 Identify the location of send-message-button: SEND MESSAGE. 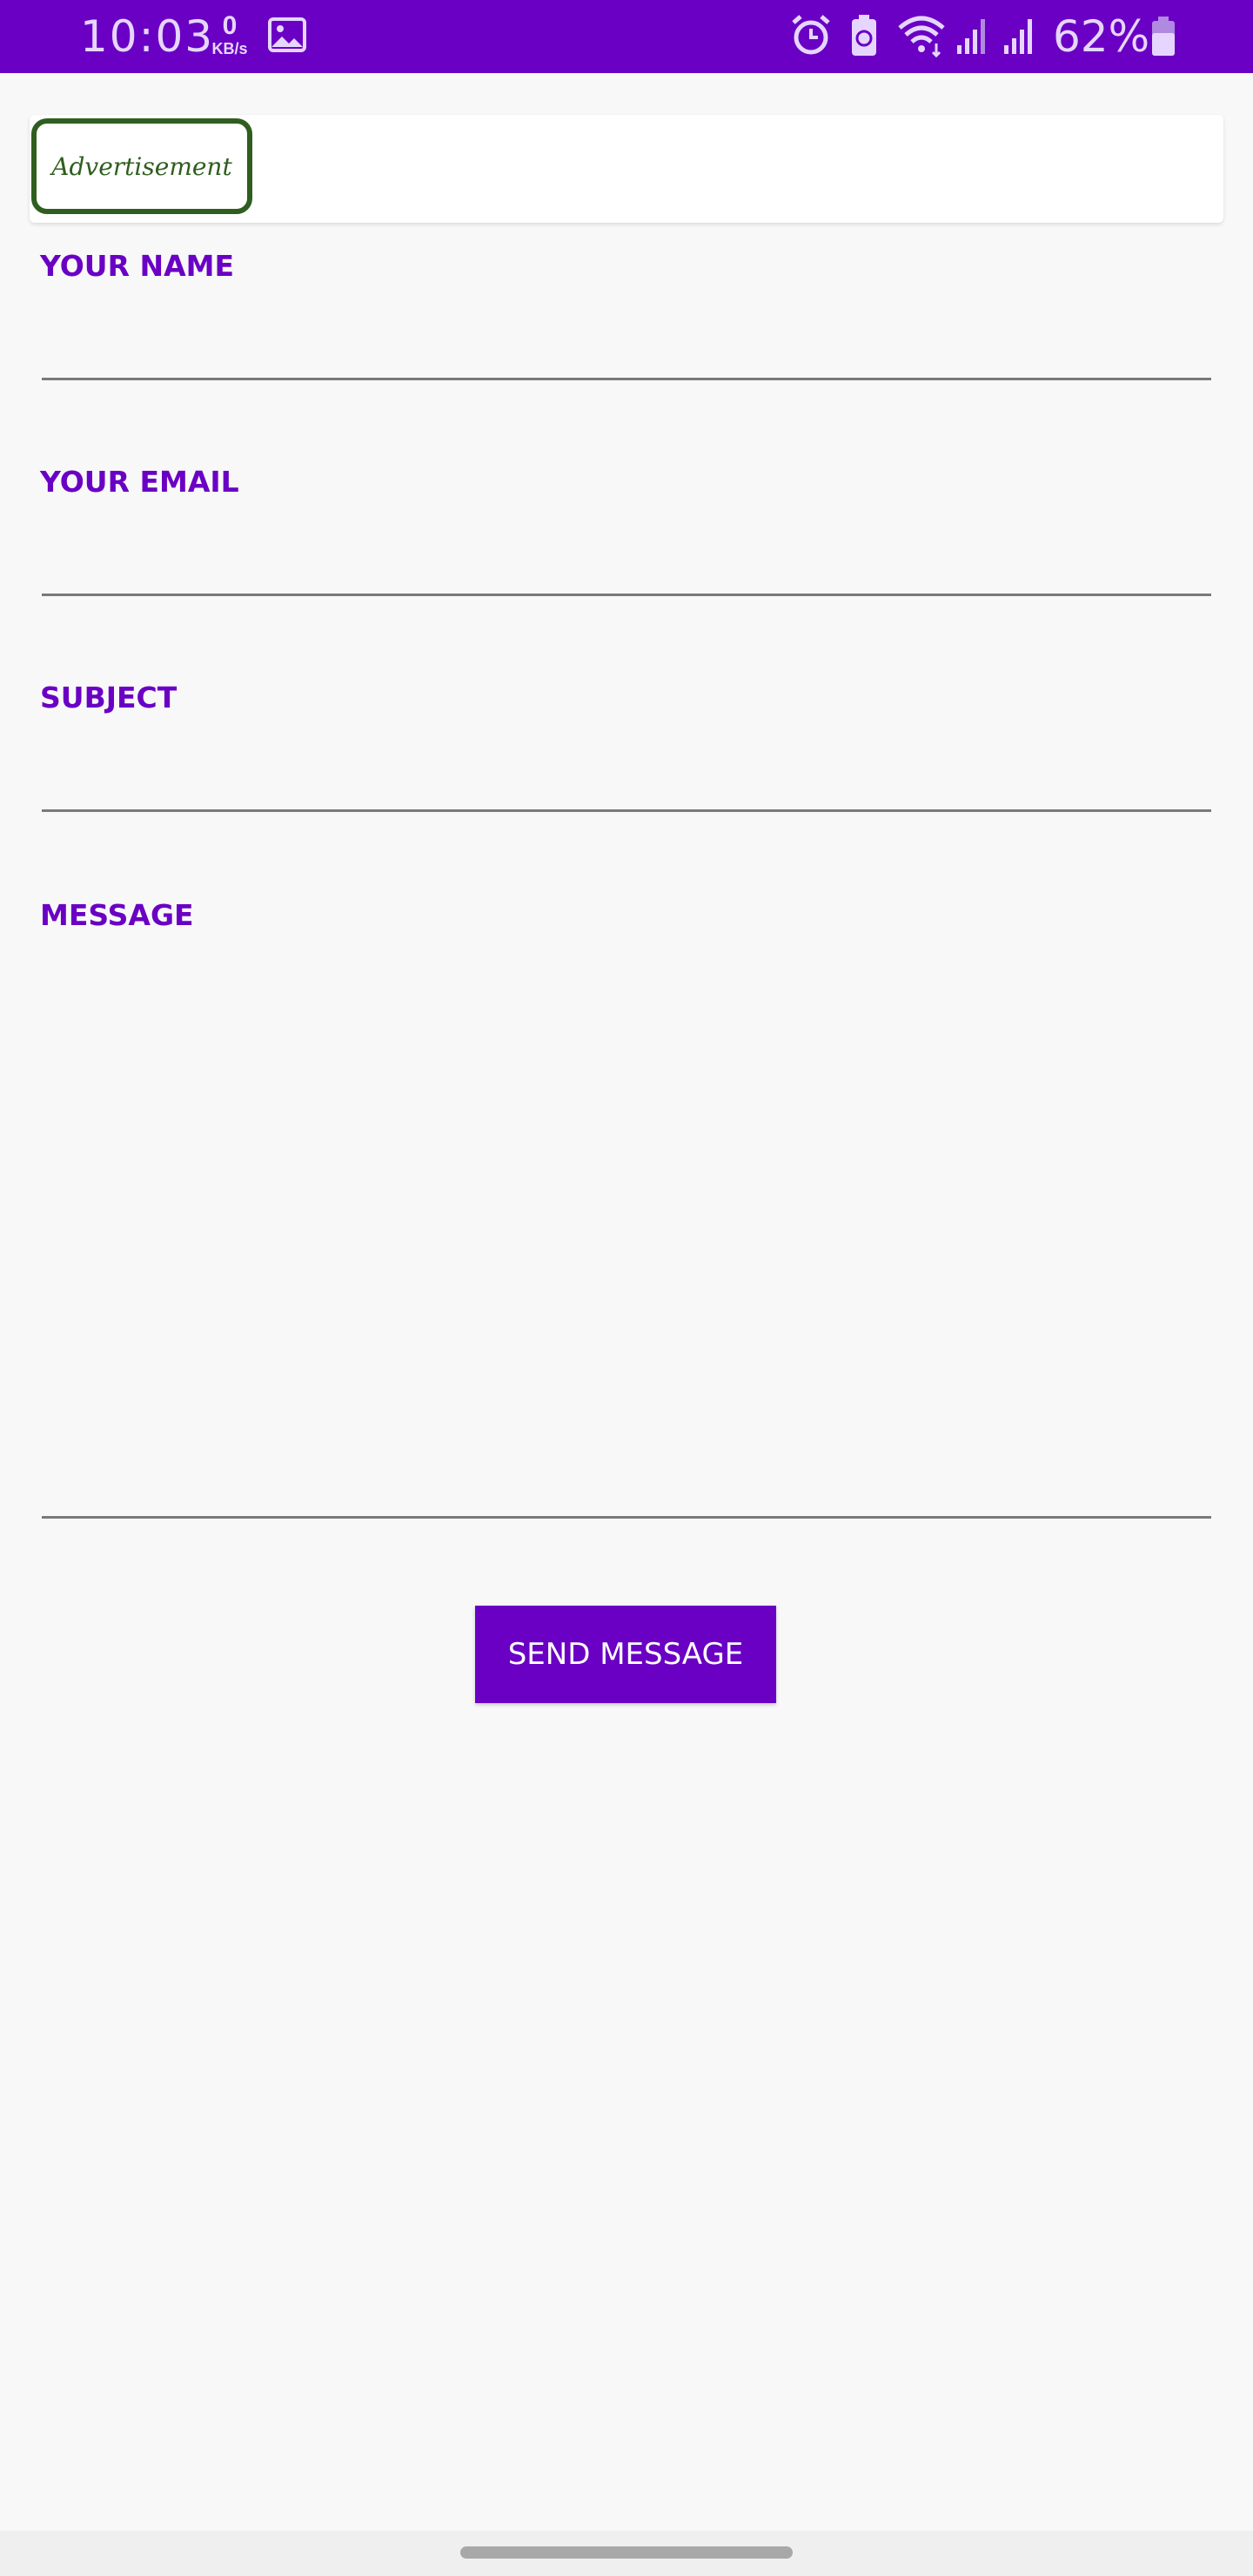
(625, 1654).